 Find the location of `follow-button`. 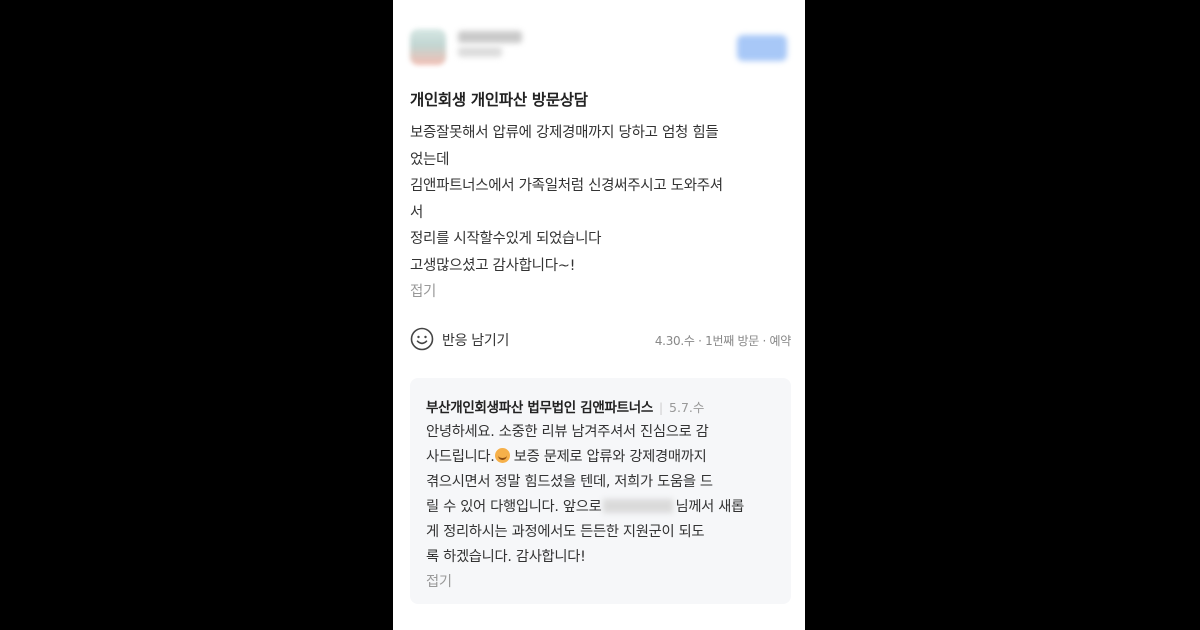

follow-button is located at coordinates (762, 48).